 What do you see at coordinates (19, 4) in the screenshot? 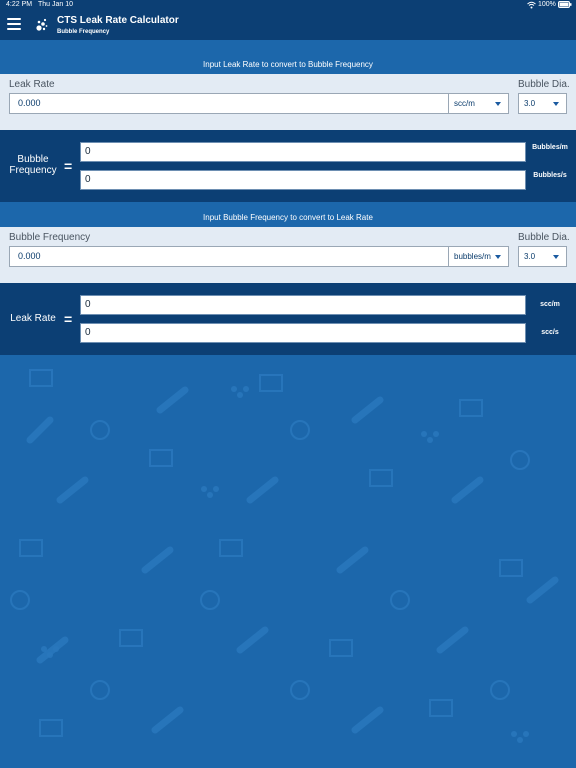
I see `status-time: 4:22 PM` at bounding box center [19, 4].